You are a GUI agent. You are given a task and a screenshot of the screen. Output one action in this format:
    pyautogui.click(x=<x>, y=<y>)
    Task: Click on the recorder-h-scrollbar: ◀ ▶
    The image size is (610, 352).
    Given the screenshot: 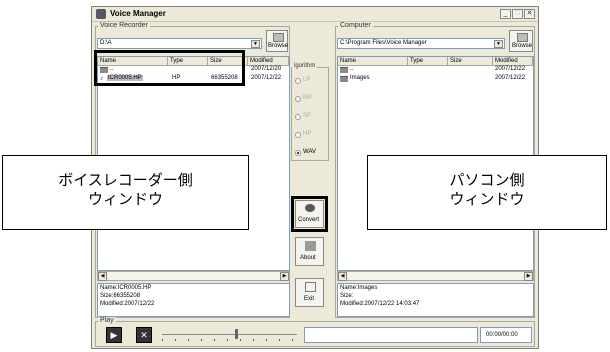 What is the action you would take?
    pyautogui.click(x=193, y=276)
    